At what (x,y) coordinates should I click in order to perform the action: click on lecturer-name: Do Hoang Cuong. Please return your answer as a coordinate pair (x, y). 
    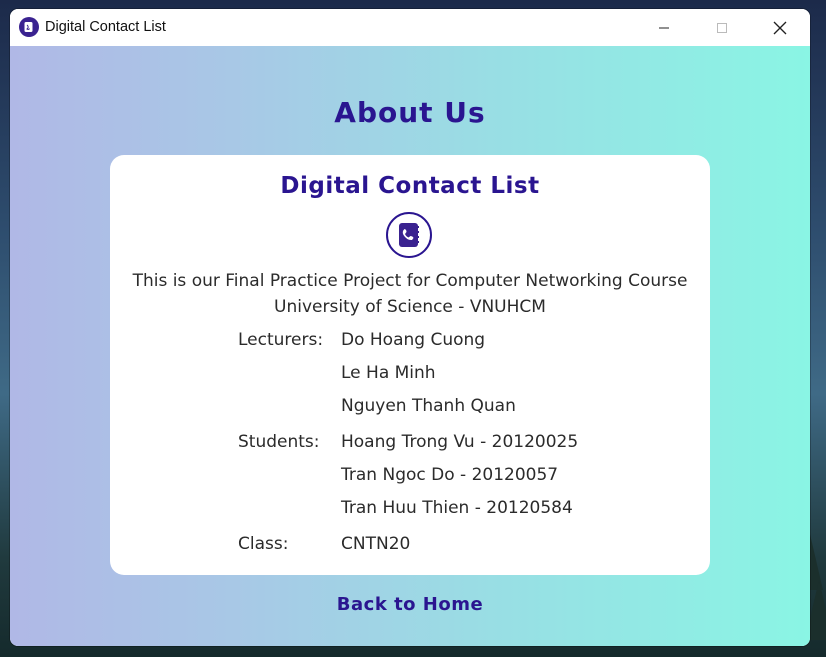
    Looking at the image, I should click on (413, 340).